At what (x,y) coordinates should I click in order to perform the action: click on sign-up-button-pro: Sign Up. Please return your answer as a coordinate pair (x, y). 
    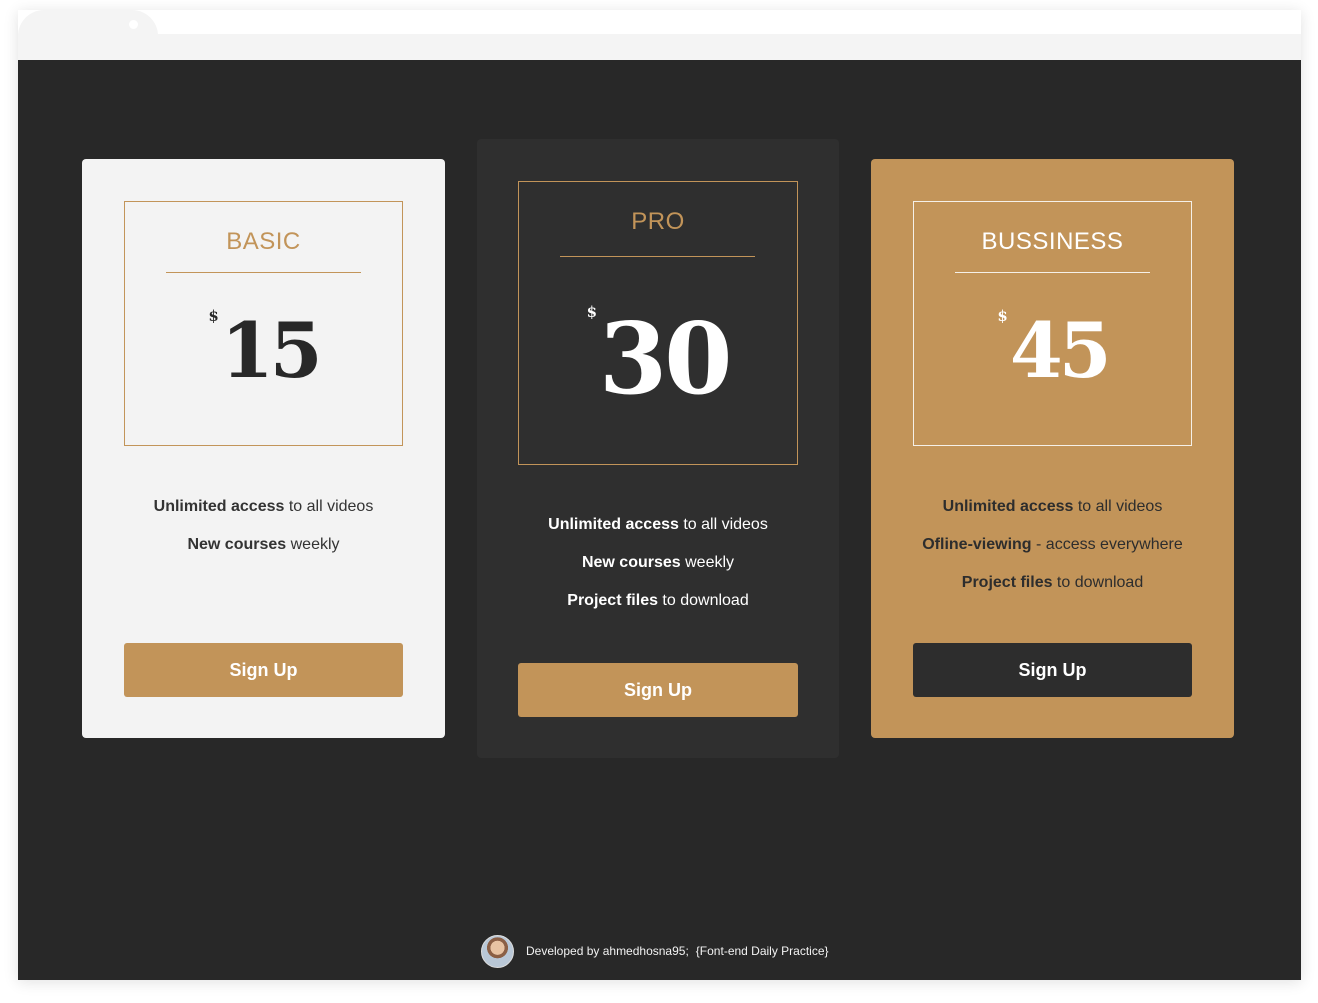
    Looking at the image, I should click on (658, 690).